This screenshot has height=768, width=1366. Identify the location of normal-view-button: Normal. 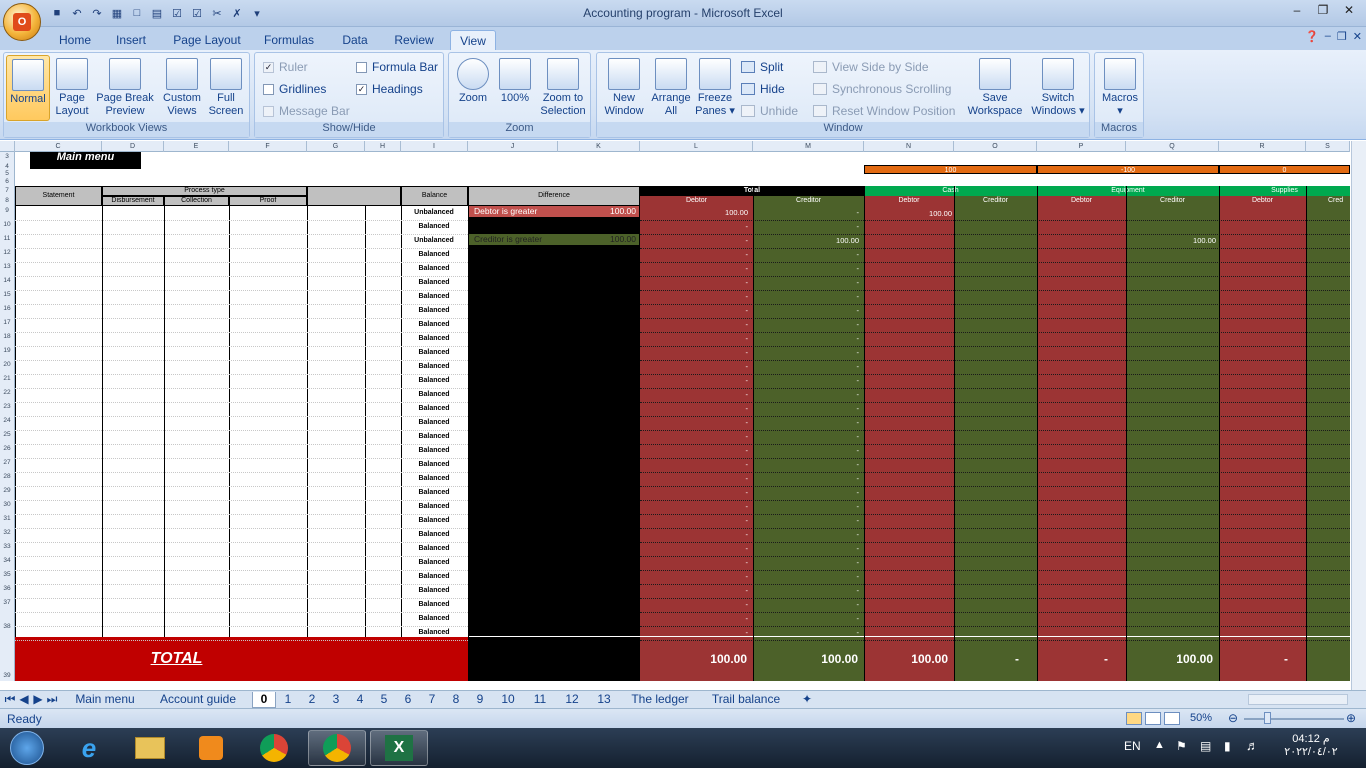
(28, 88).